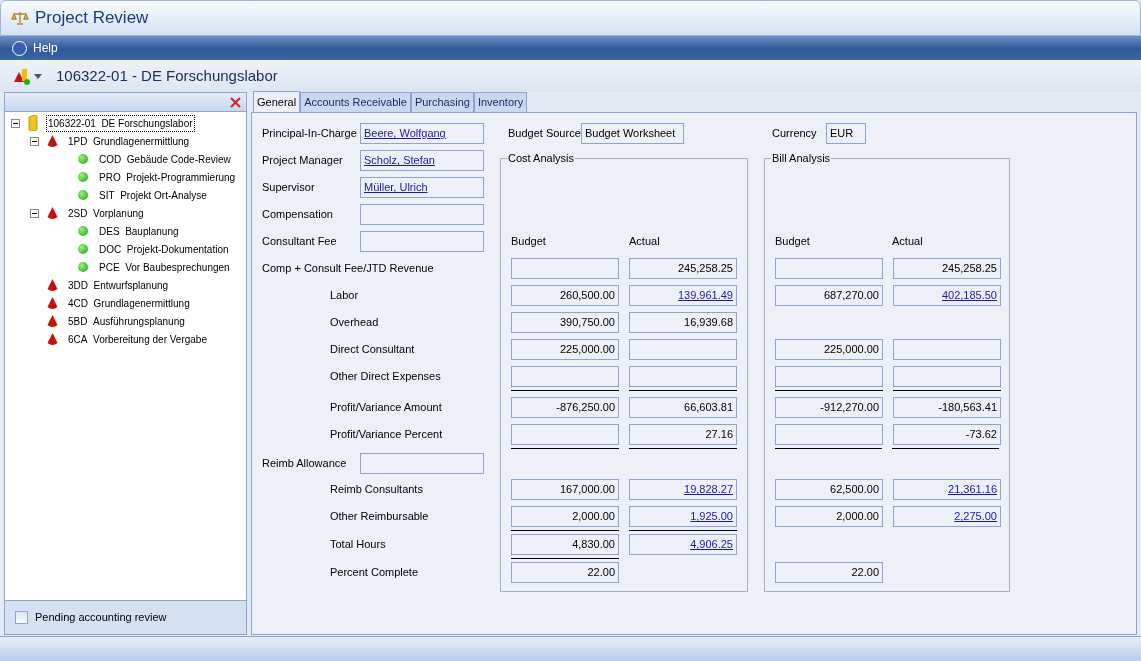 This screenshot has height=661, width=1141. Describe the element at coordinates (120, 123) in the screenshot. I see `tree-item: 106322-01 DE Forschungslabor` at that location.